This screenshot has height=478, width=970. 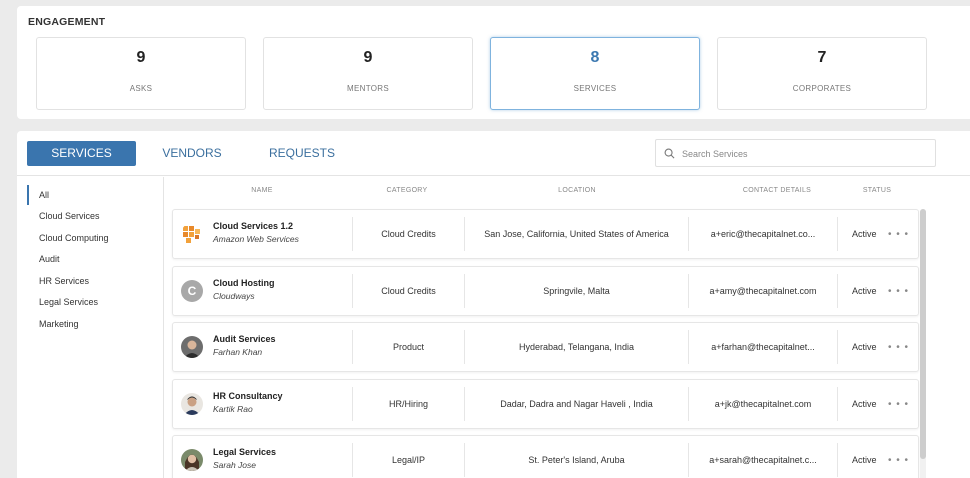 What do you see at coordinates (92, 281) in the screenshot?
I see `sidebar-item-hr-services: HR Services` at bounding box center [92, 281].